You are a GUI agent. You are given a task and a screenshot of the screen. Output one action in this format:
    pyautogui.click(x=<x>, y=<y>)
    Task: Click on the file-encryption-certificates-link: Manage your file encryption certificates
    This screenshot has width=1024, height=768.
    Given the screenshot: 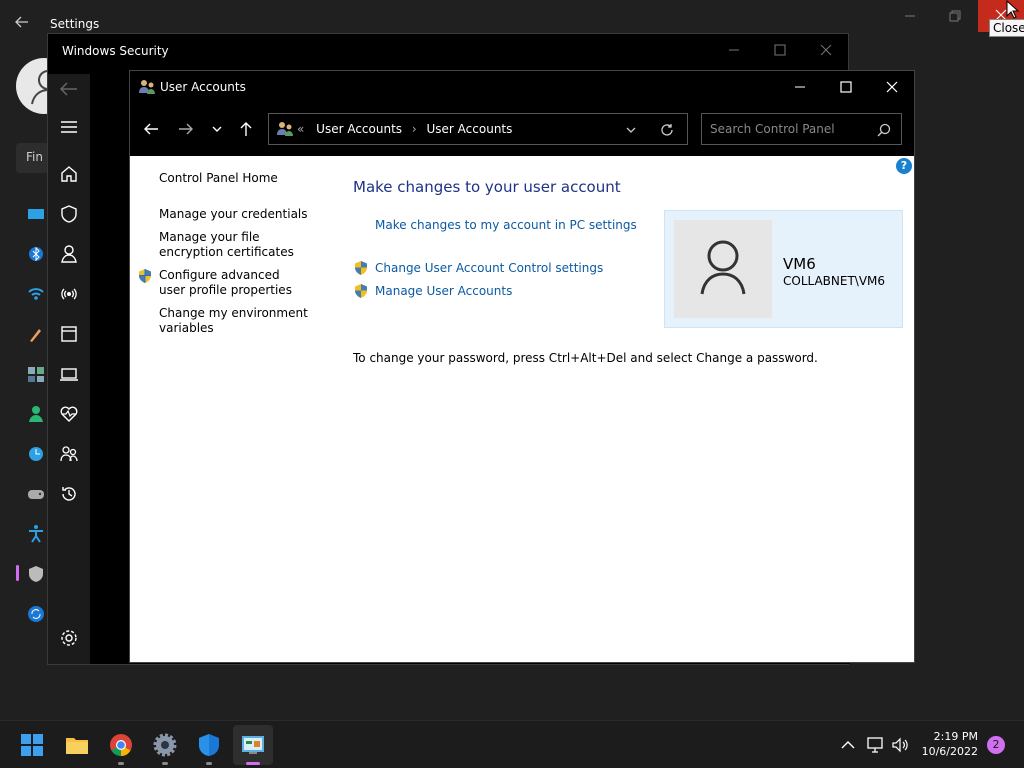 What is the action you would take?
    pyautogui.click(x=239, y=245)
    